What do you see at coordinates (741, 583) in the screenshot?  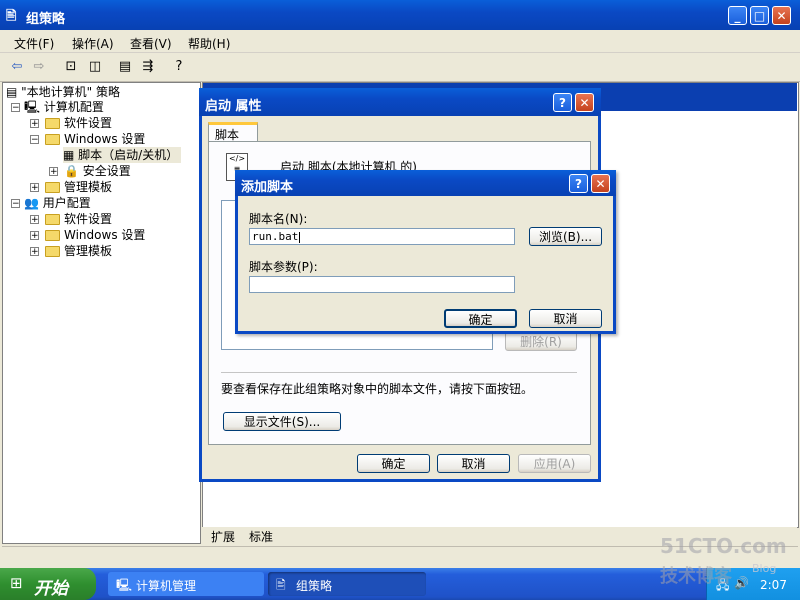 I see `volume-icon: 🔊` at bounding box center [741, 583].